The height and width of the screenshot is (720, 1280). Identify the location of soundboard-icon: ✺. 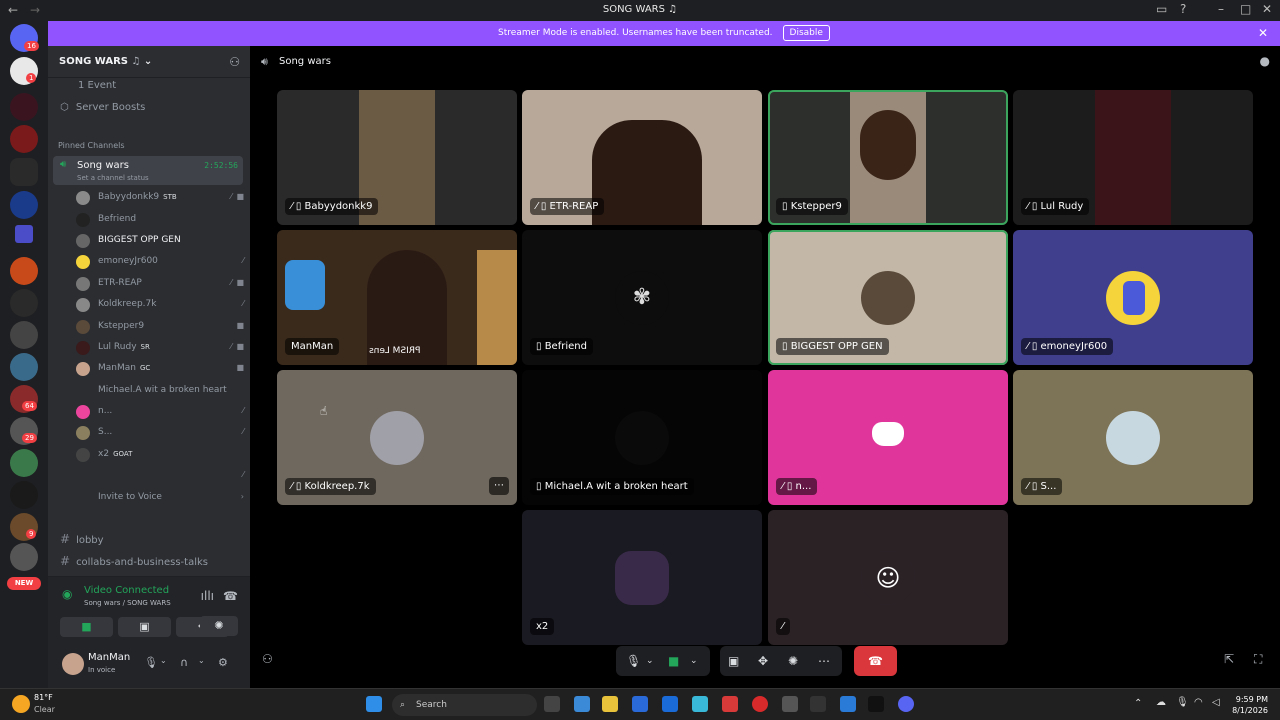
(793, 661).